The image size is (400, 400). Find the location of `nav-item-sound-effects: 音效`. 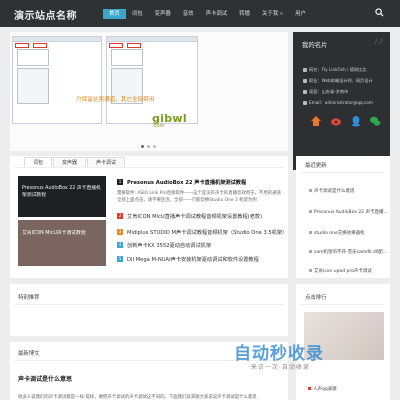

nav-item-sound-effects: 音效 is located at coordinates (188, 14).